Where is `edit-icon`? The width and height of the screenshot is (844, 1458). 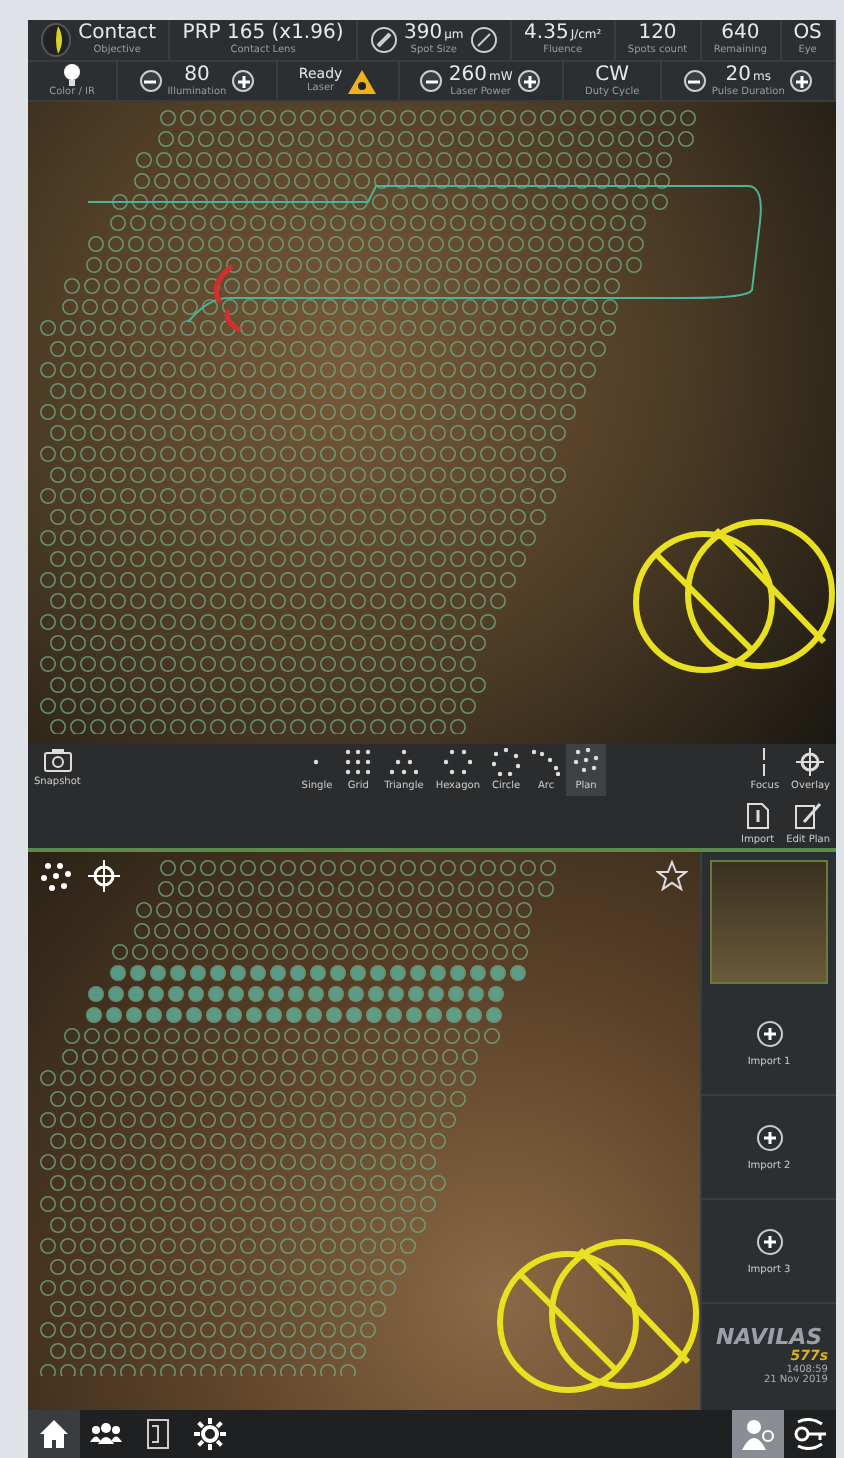 edit-icon is located at coordinates (808, 816).